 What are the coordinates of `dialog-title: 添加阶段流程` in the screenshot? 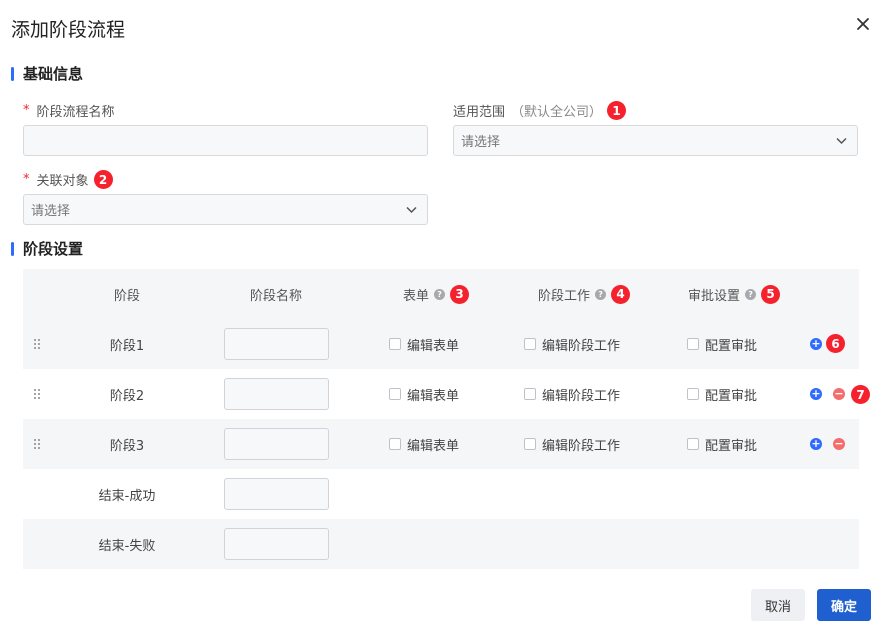 It's located at (68, 30).